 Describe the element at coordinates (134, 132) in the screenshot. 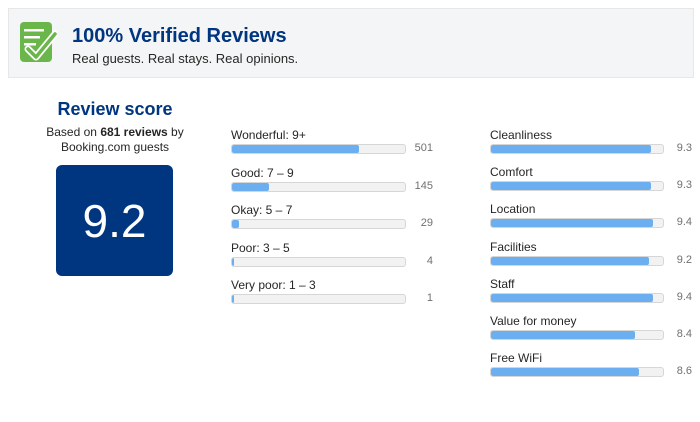

I see `review-count: 681 reviews` at that location.